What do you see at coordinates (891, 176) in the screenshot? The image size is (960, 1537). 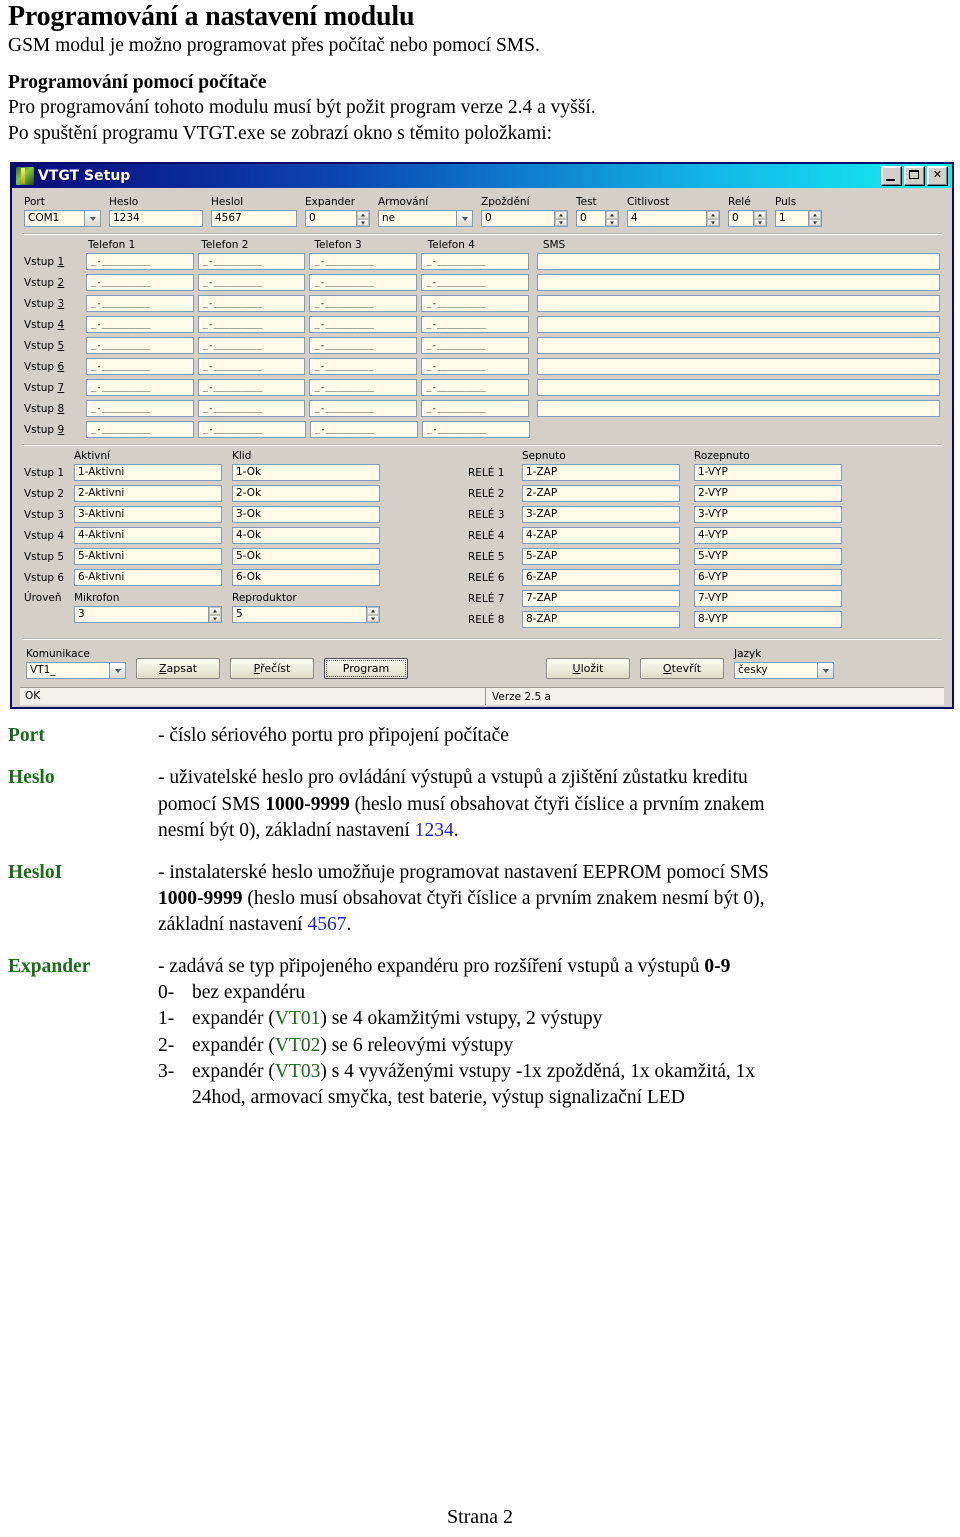 I see `minimize-icon` at bounding box center [891, 176].